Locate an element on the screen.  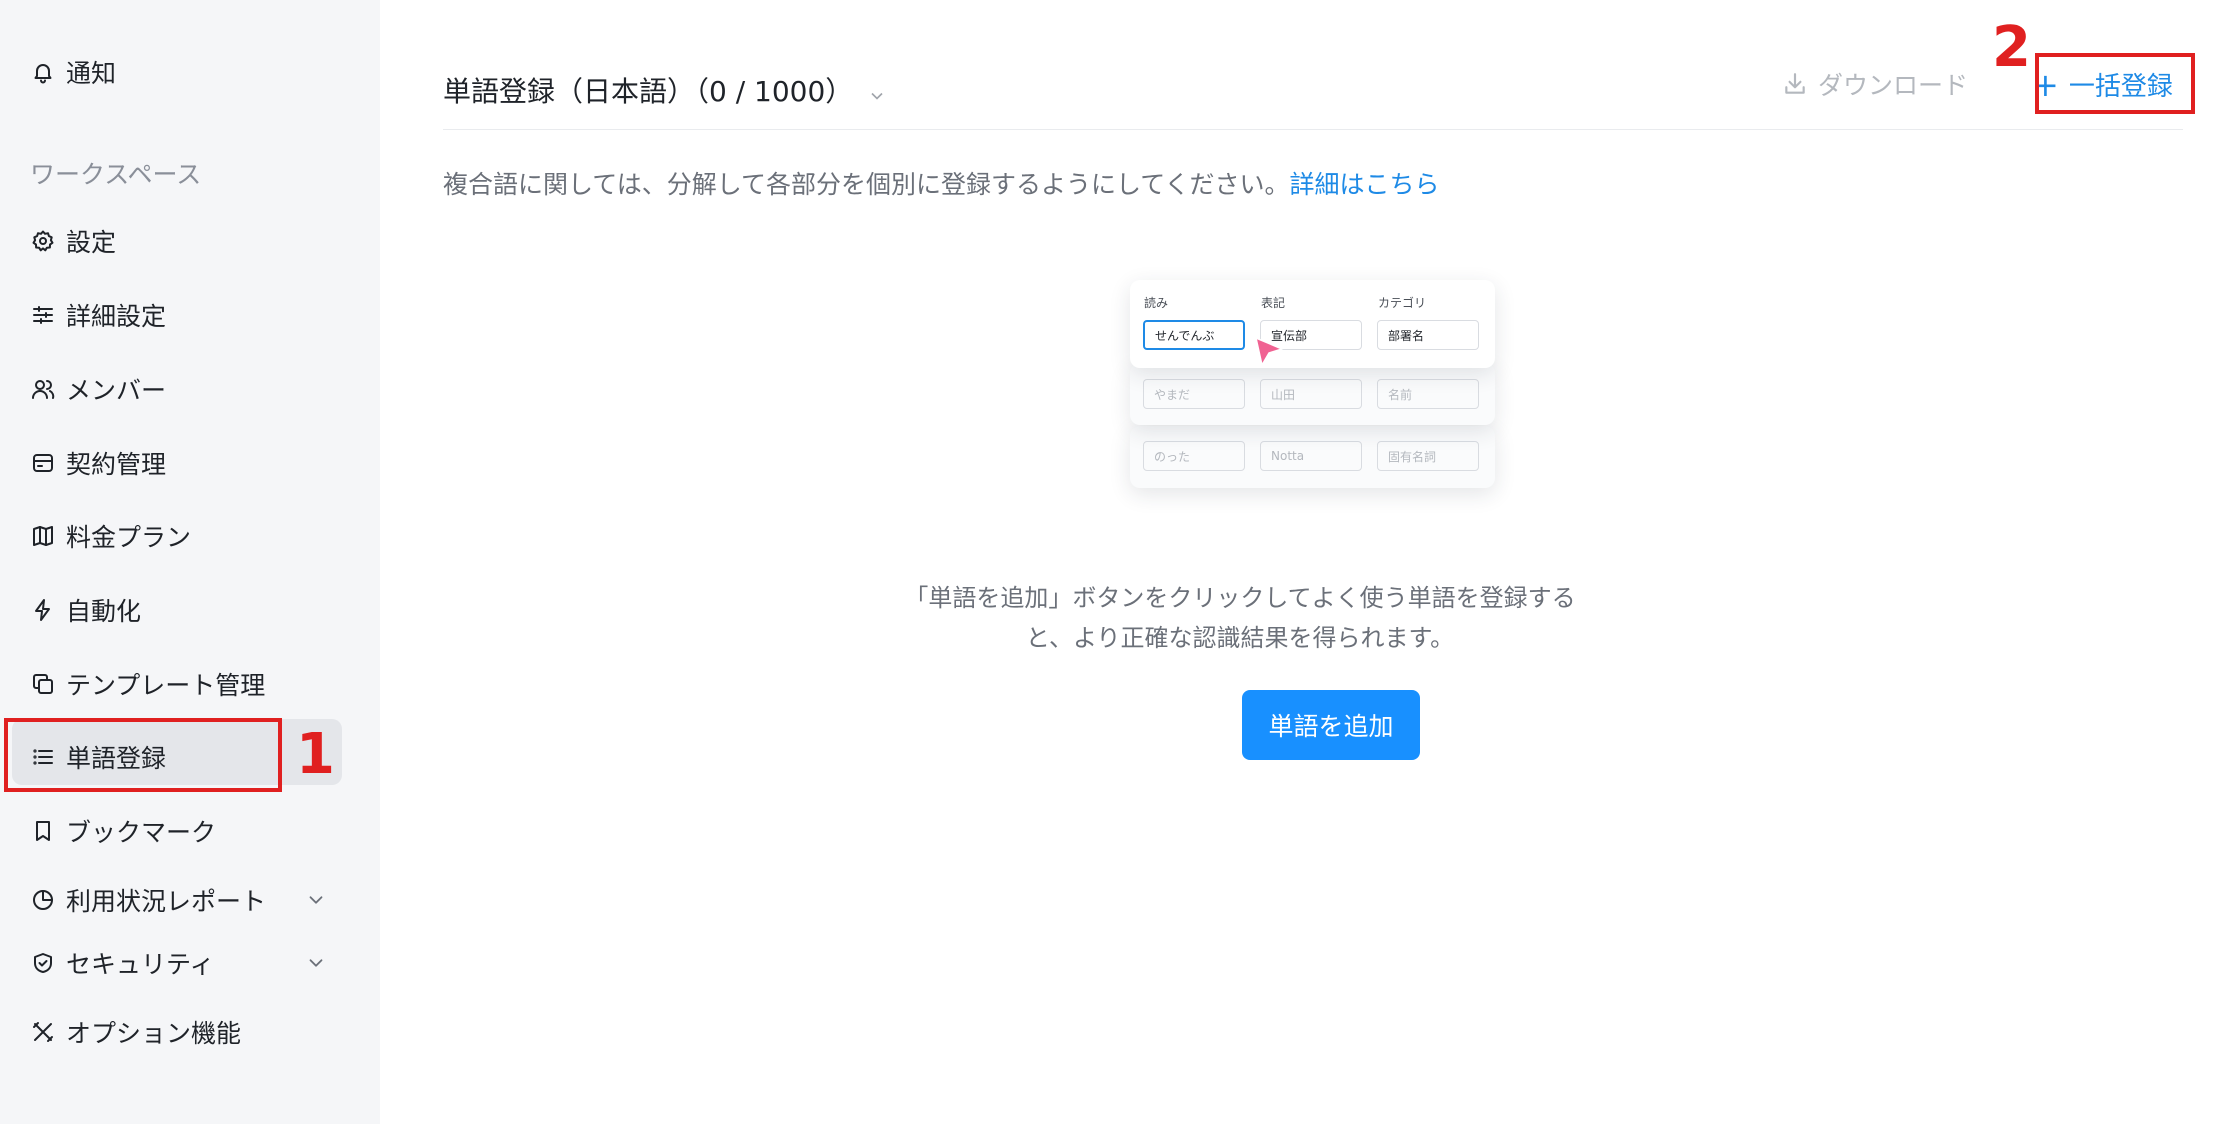
sidebar-item-security: セキュリティ is located at coordinates (122, 963).